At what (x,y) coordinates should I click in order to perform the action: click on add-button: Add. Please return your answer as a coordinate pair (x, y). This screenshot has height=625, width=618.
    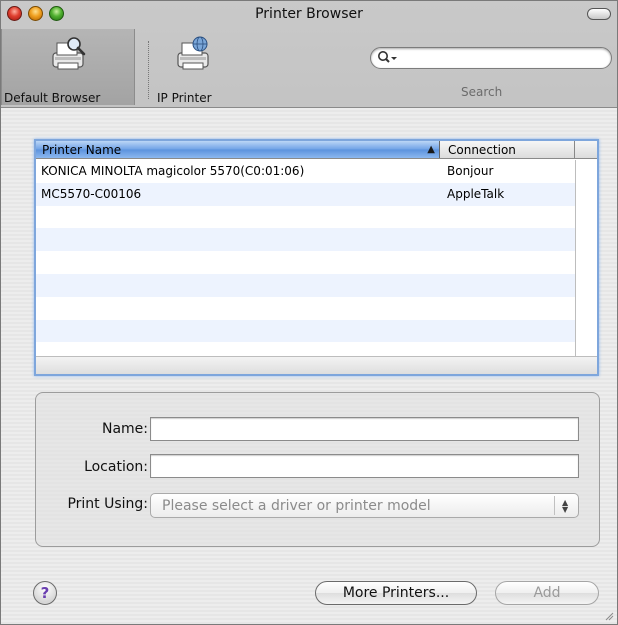
    Looking at the image, I should click on (547, 593).